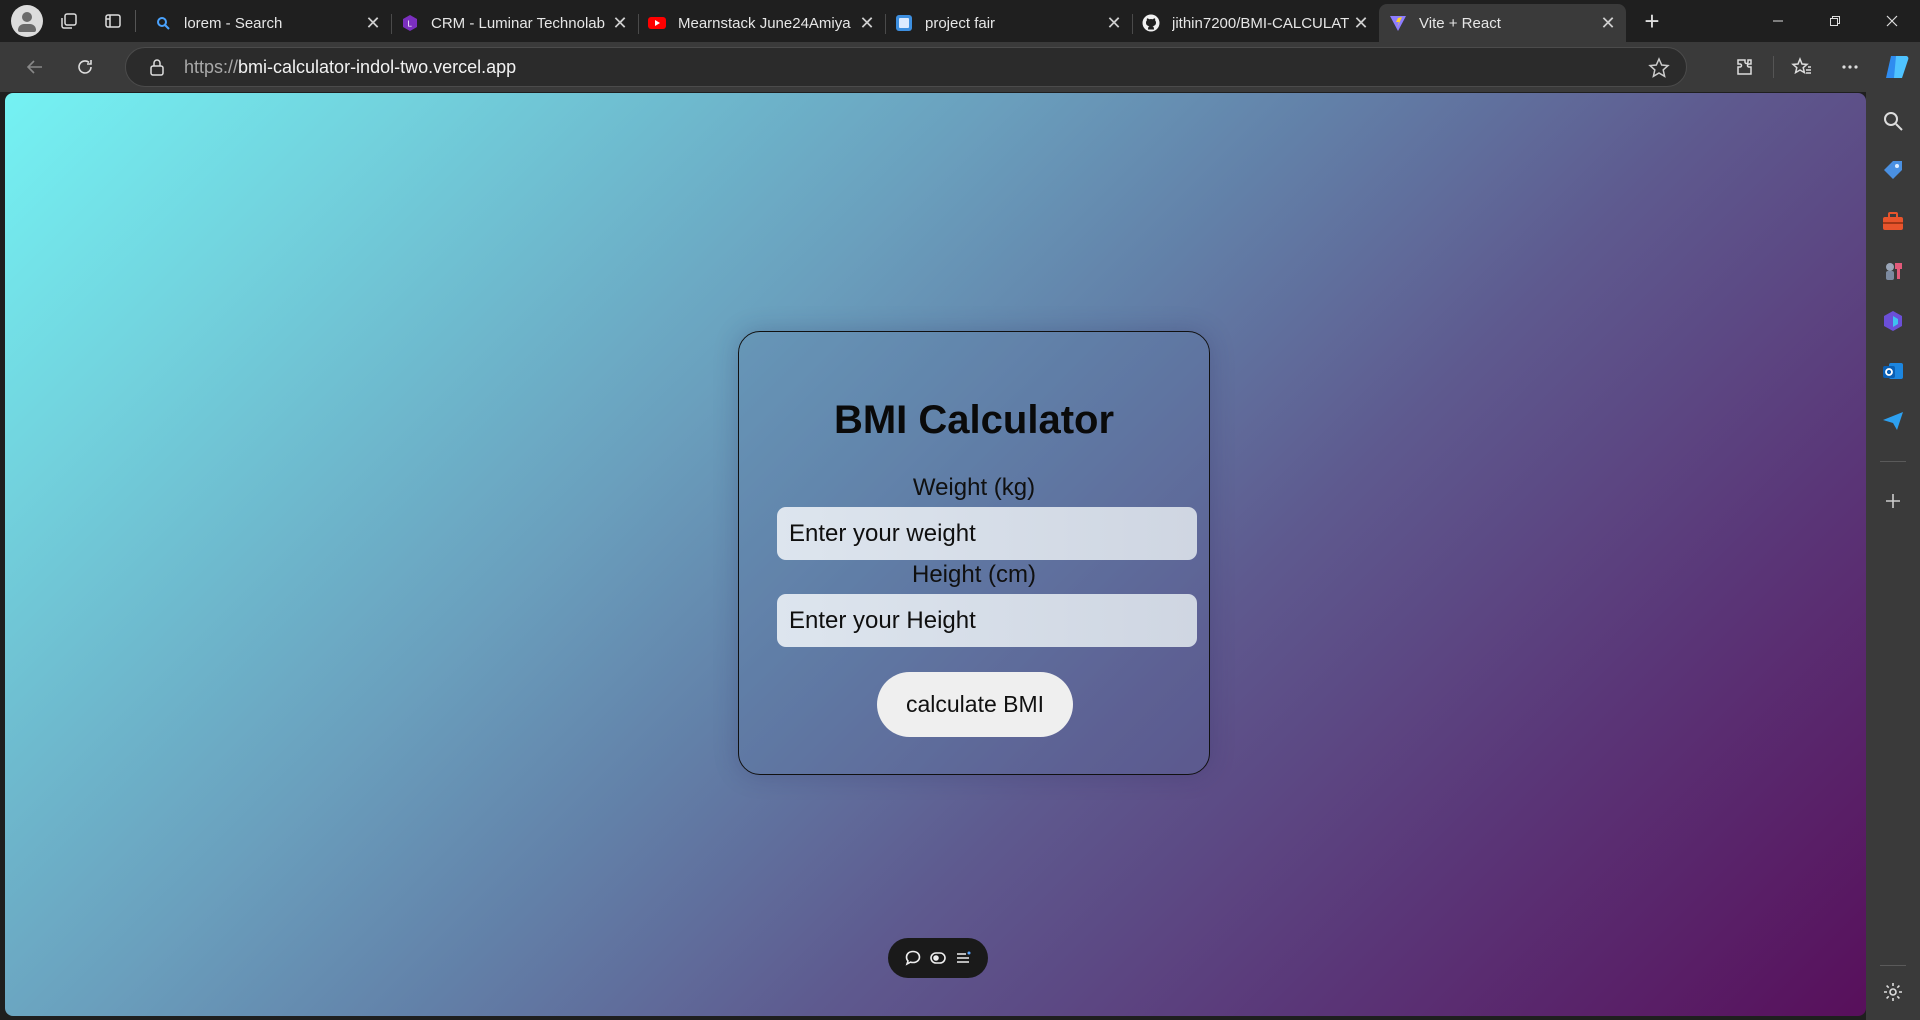  Describe the element at coordinates (1773, 67) in the screenshot. I see `toolbar-divider` at that location.